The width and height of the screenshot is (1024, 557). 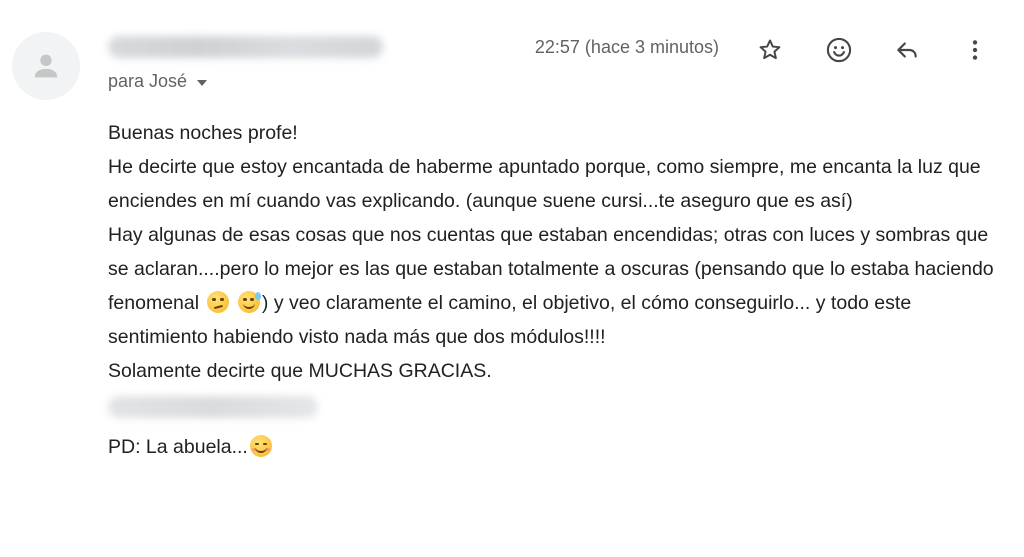 I want to click on recipient-line: para José, so click(x=158, y=81).